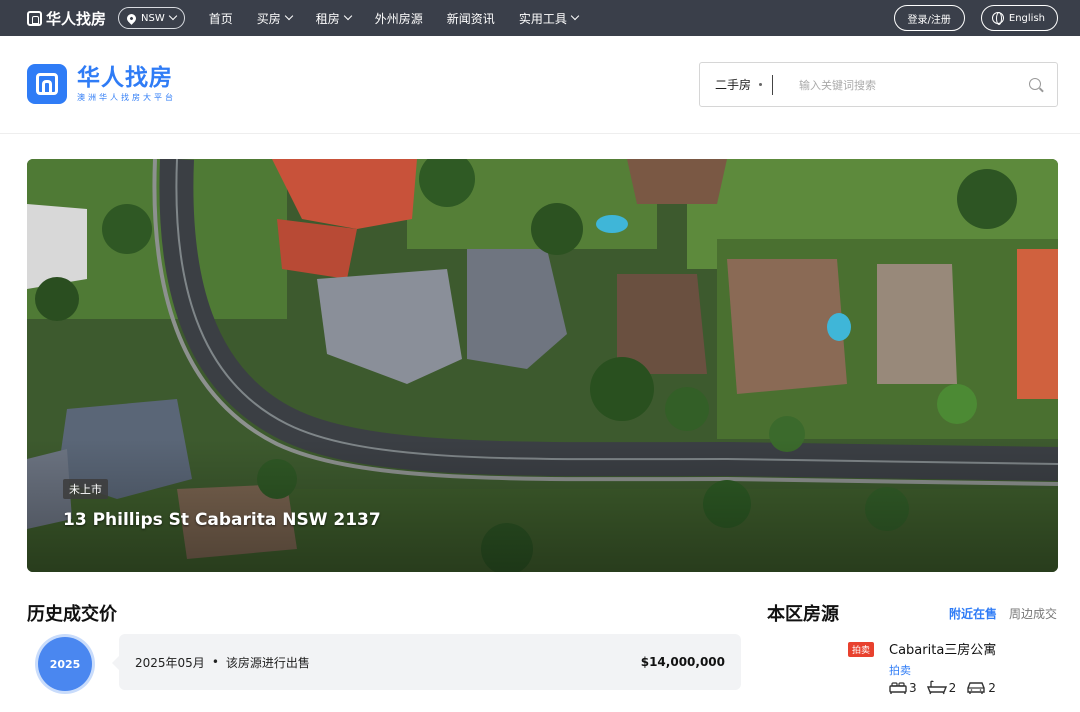 Image resolution: width=1080 pixels, height=712 pixels. What do you see at coordinates (540, 85) in the screenshot?
I see `site-header: 华人找房 澳洲华人找房大平台 二手房 输入关键词搜索` at bounding box center [540, 85].